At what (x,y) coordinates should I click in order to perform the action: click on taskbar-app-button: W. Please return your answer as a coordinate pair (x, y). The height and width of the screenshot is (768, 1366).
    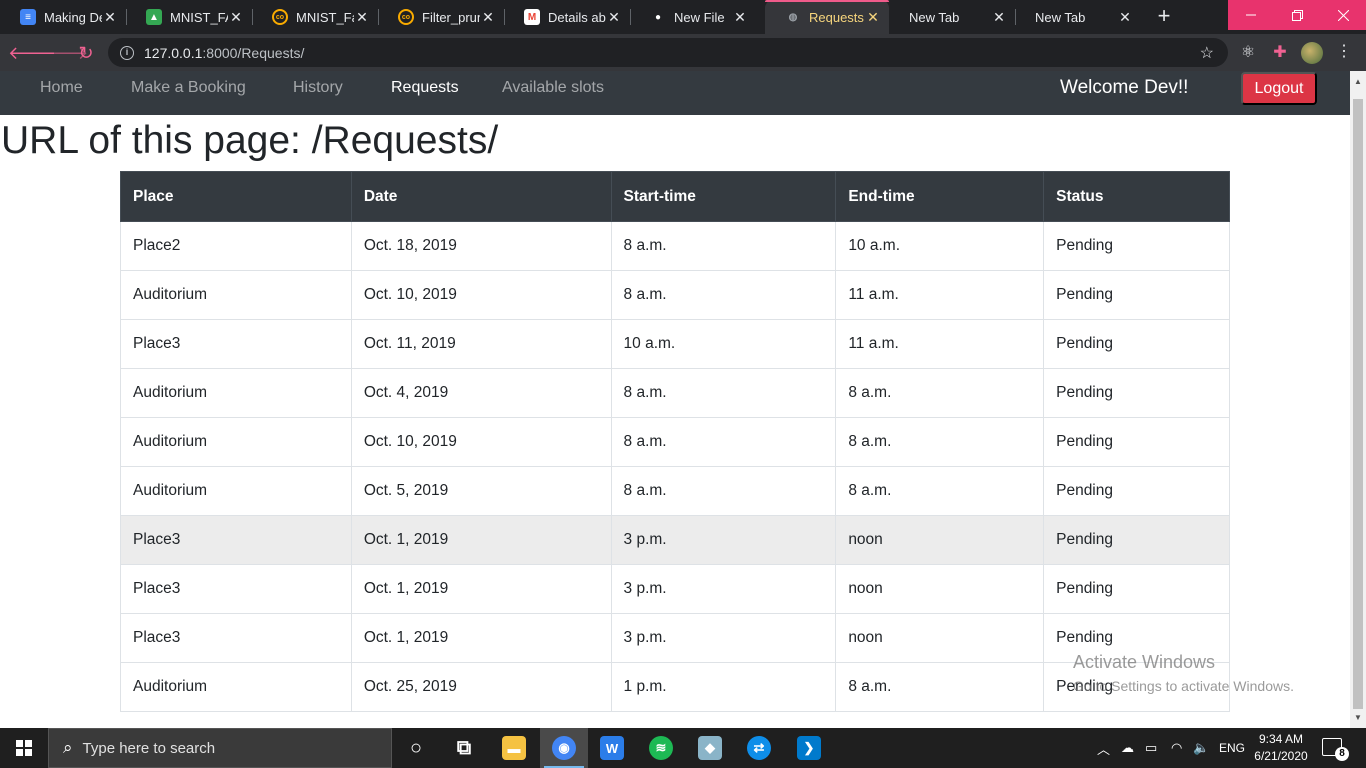
    Looking at the image, I should click on (612, 748).